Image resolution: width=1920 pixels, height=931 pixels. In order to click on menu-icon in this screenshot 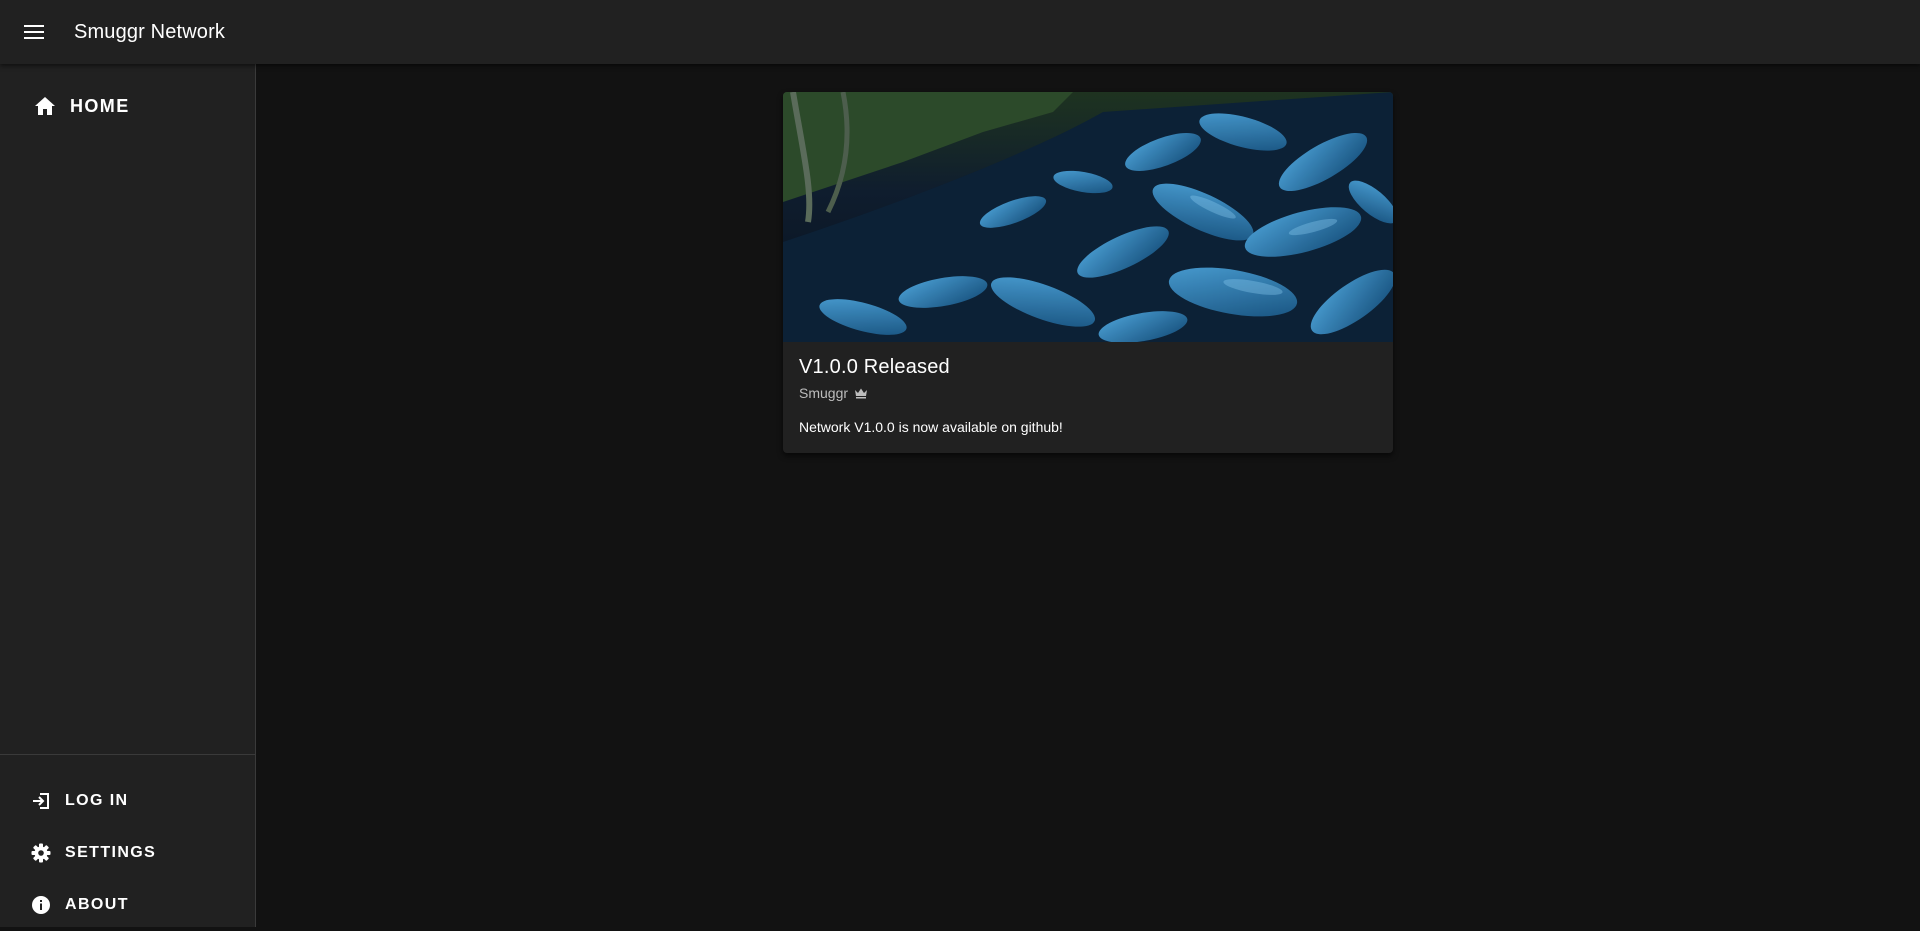, I will do `click(34, 32)`.